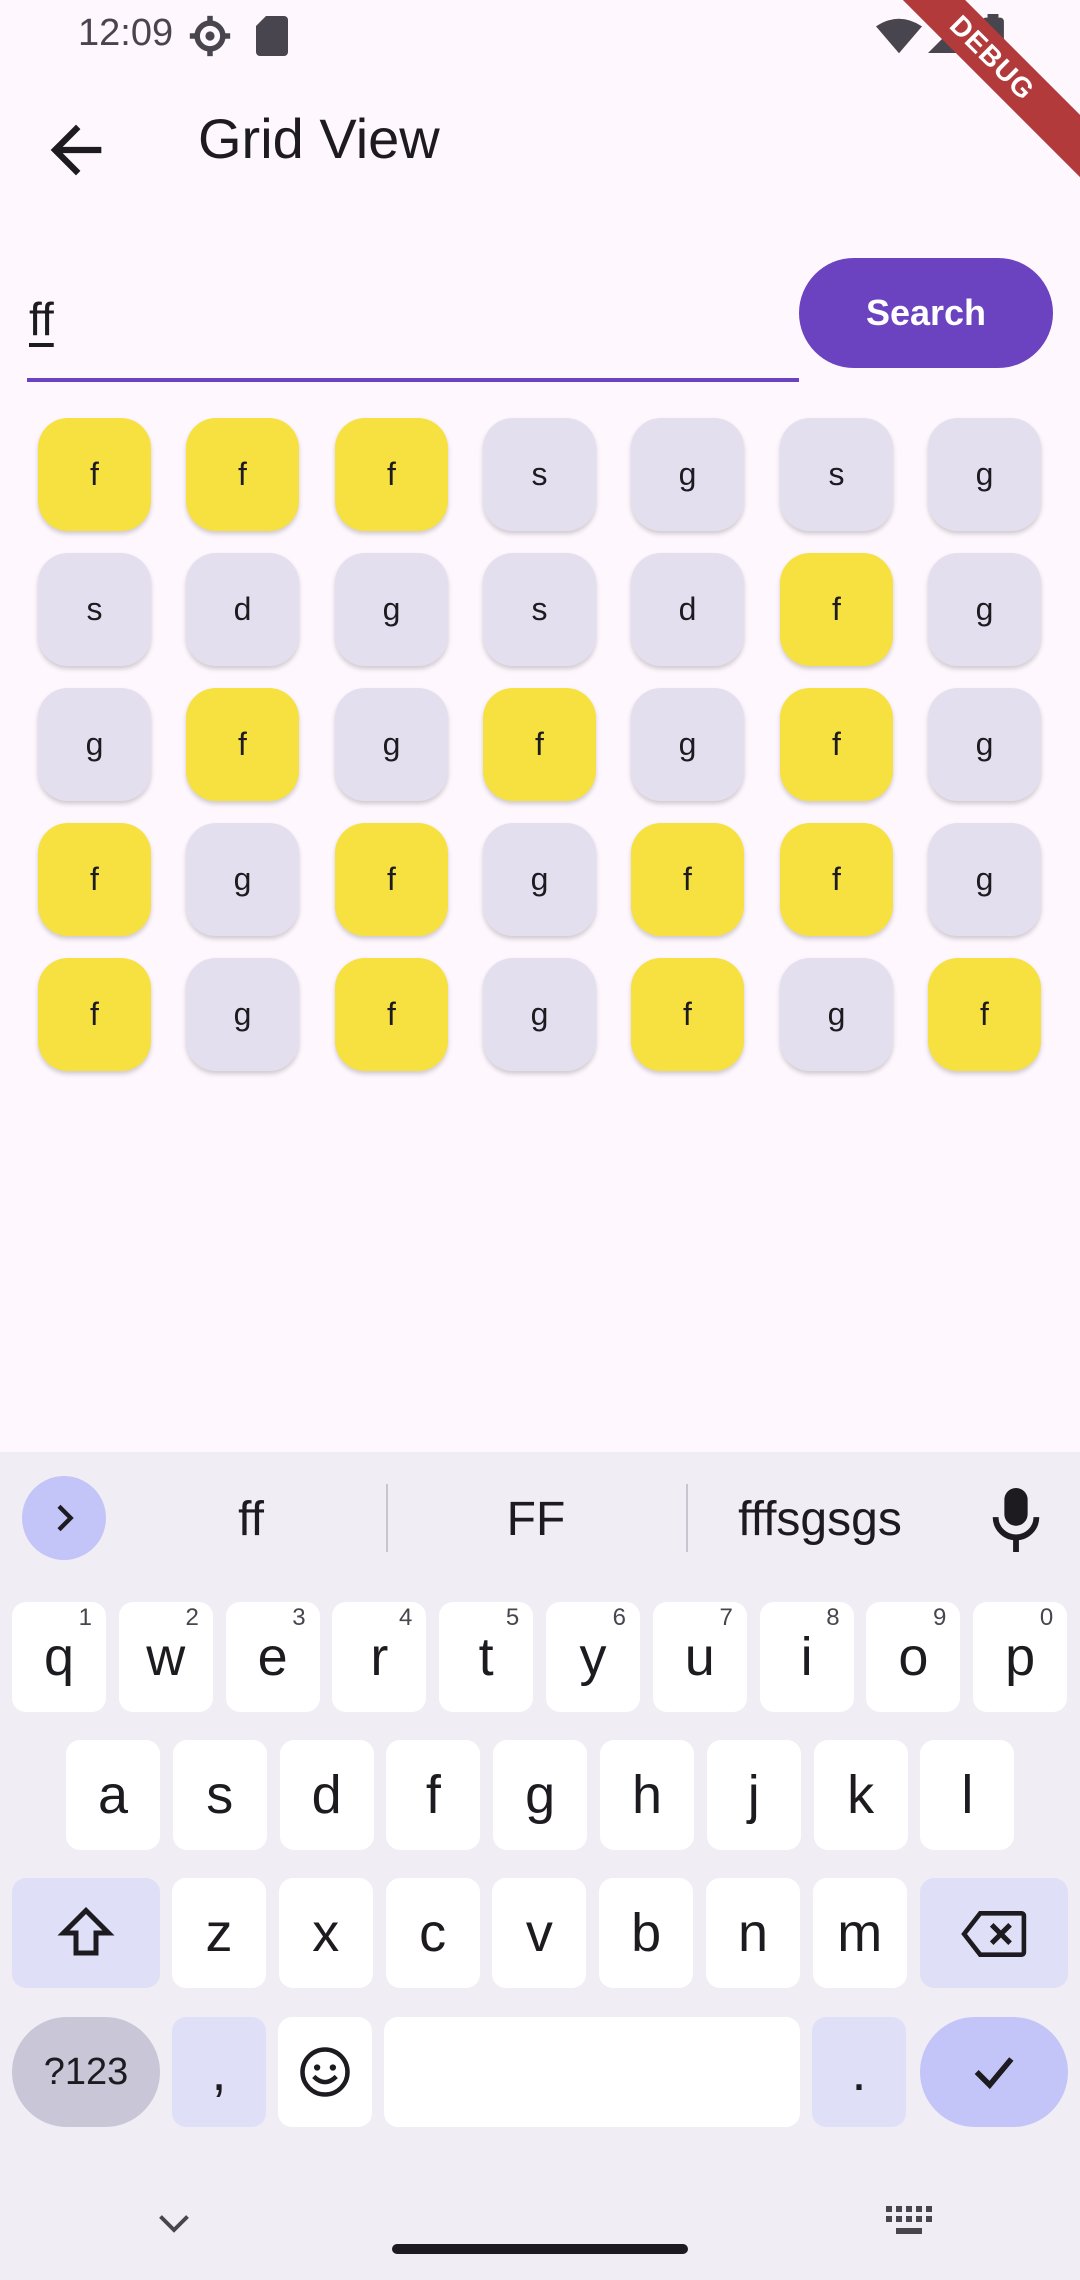 This screenshot has width=1080, height=2280. I want to click on key-b: b, so click(646, 1933).